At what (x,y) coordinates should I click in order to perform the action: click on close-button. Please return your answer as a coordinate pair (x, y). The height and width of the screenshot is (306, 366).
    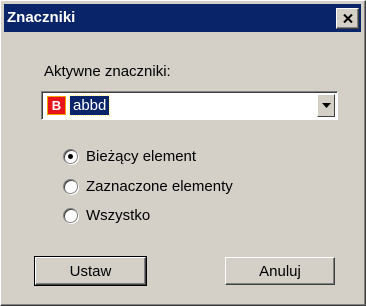
    Looking at the image, I should click on (347, 18).